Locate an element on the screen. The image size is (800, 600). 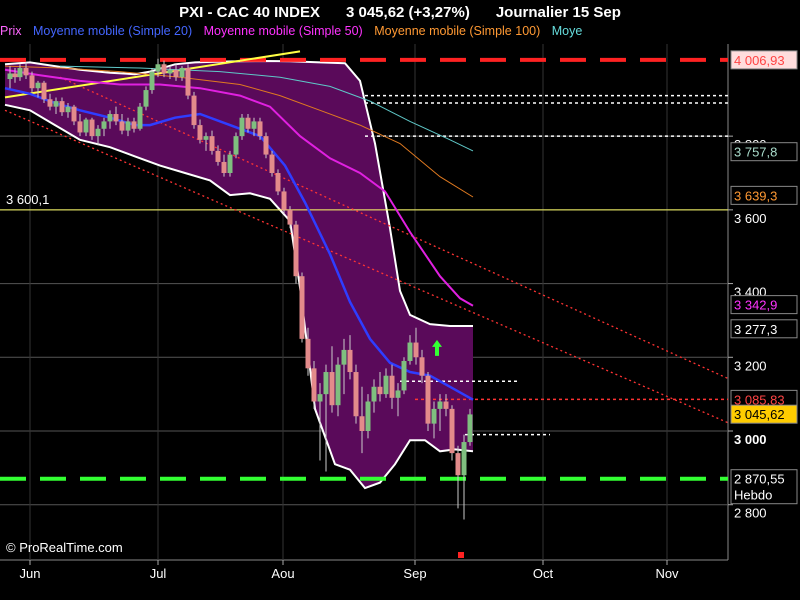
x-tick-label: Aou is located at coordinates (282, 573).